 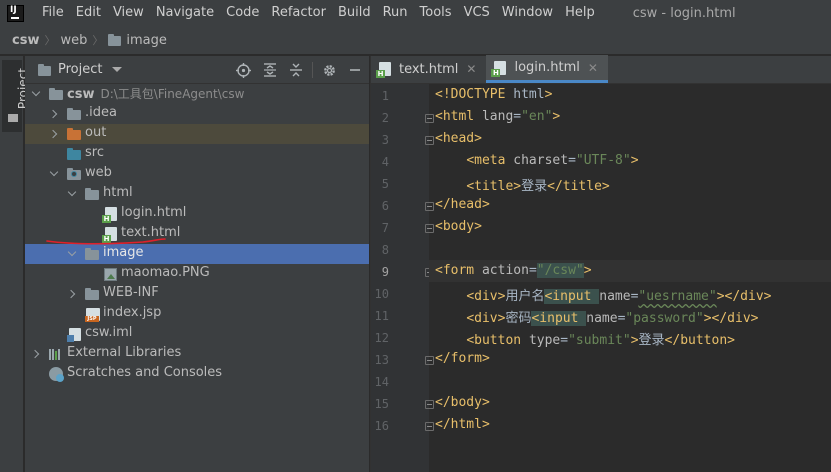 I want to click on crosshair-icon, so click(x=243, y=70).